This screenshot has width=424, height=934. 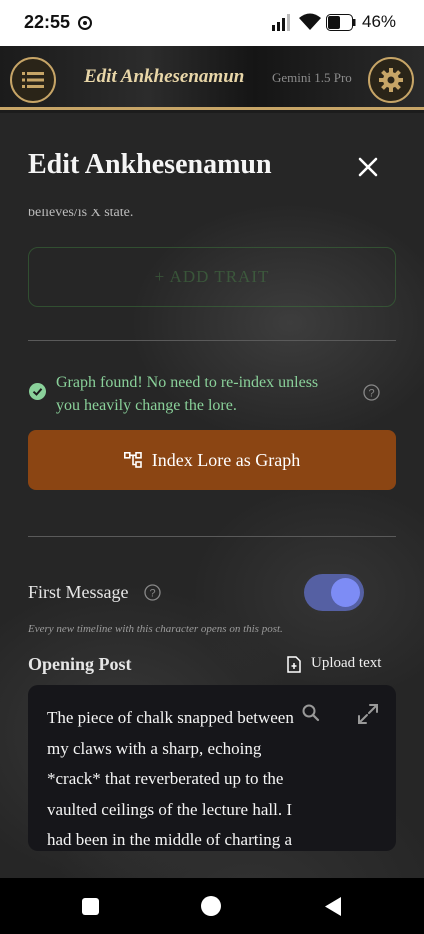 What do you see at coordinates (47, 22) in the screenshot?
I see `status-time: 22:55` at bounding box center [47, 22].